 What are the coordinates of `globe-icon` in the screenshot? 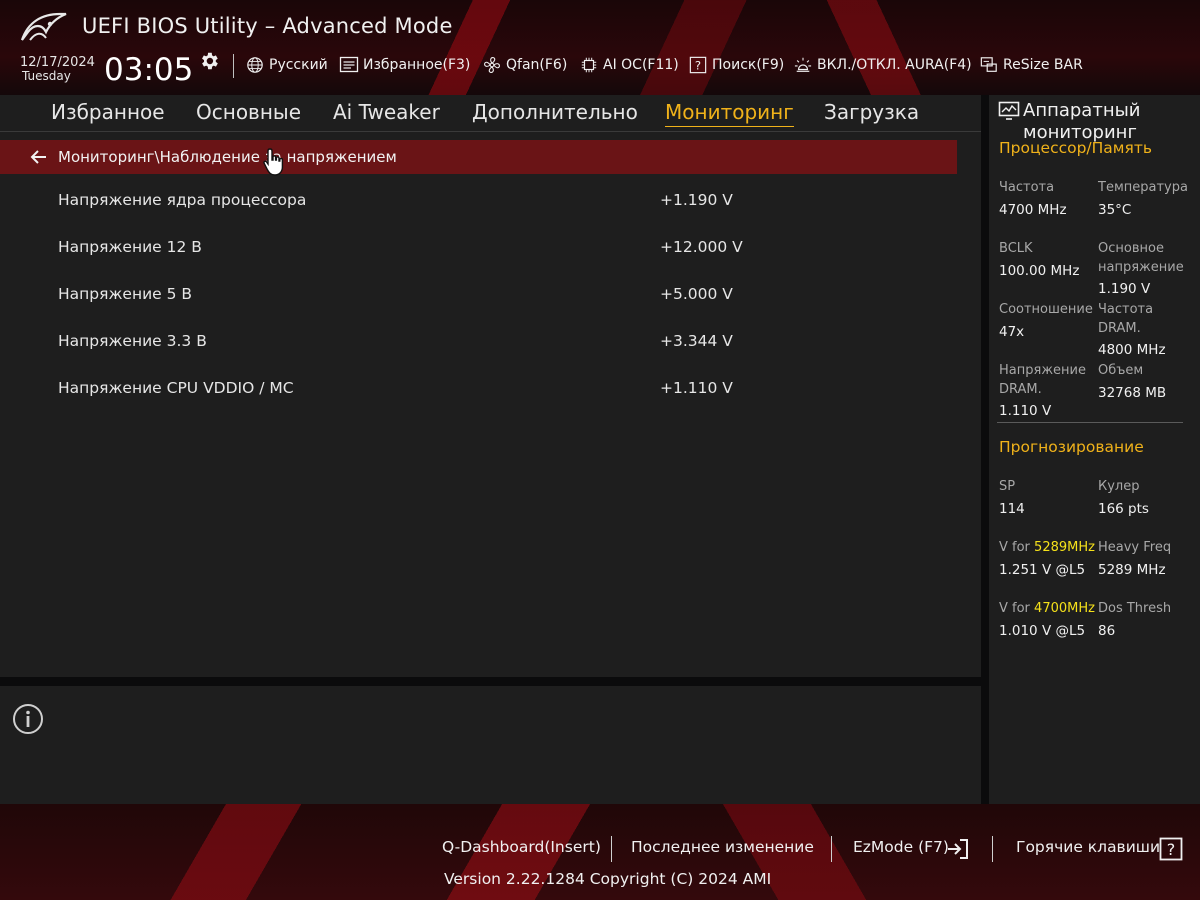 It's located at (255, 65).